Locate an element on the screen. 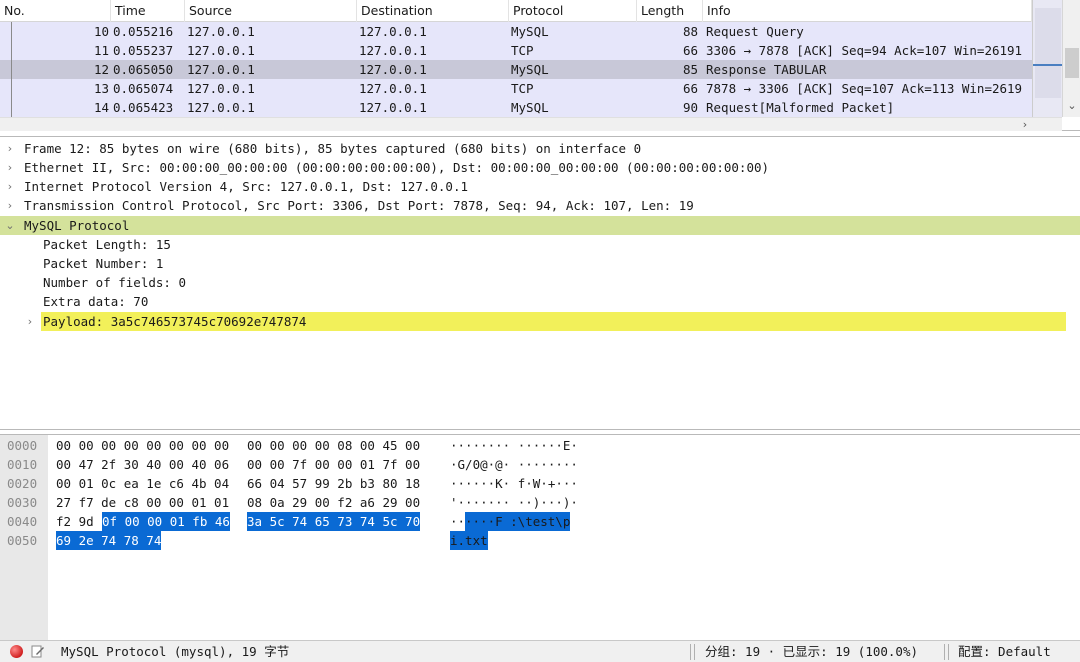  tree-item-extra-data: Extra data: 70 is located at coordinates (540, 301).